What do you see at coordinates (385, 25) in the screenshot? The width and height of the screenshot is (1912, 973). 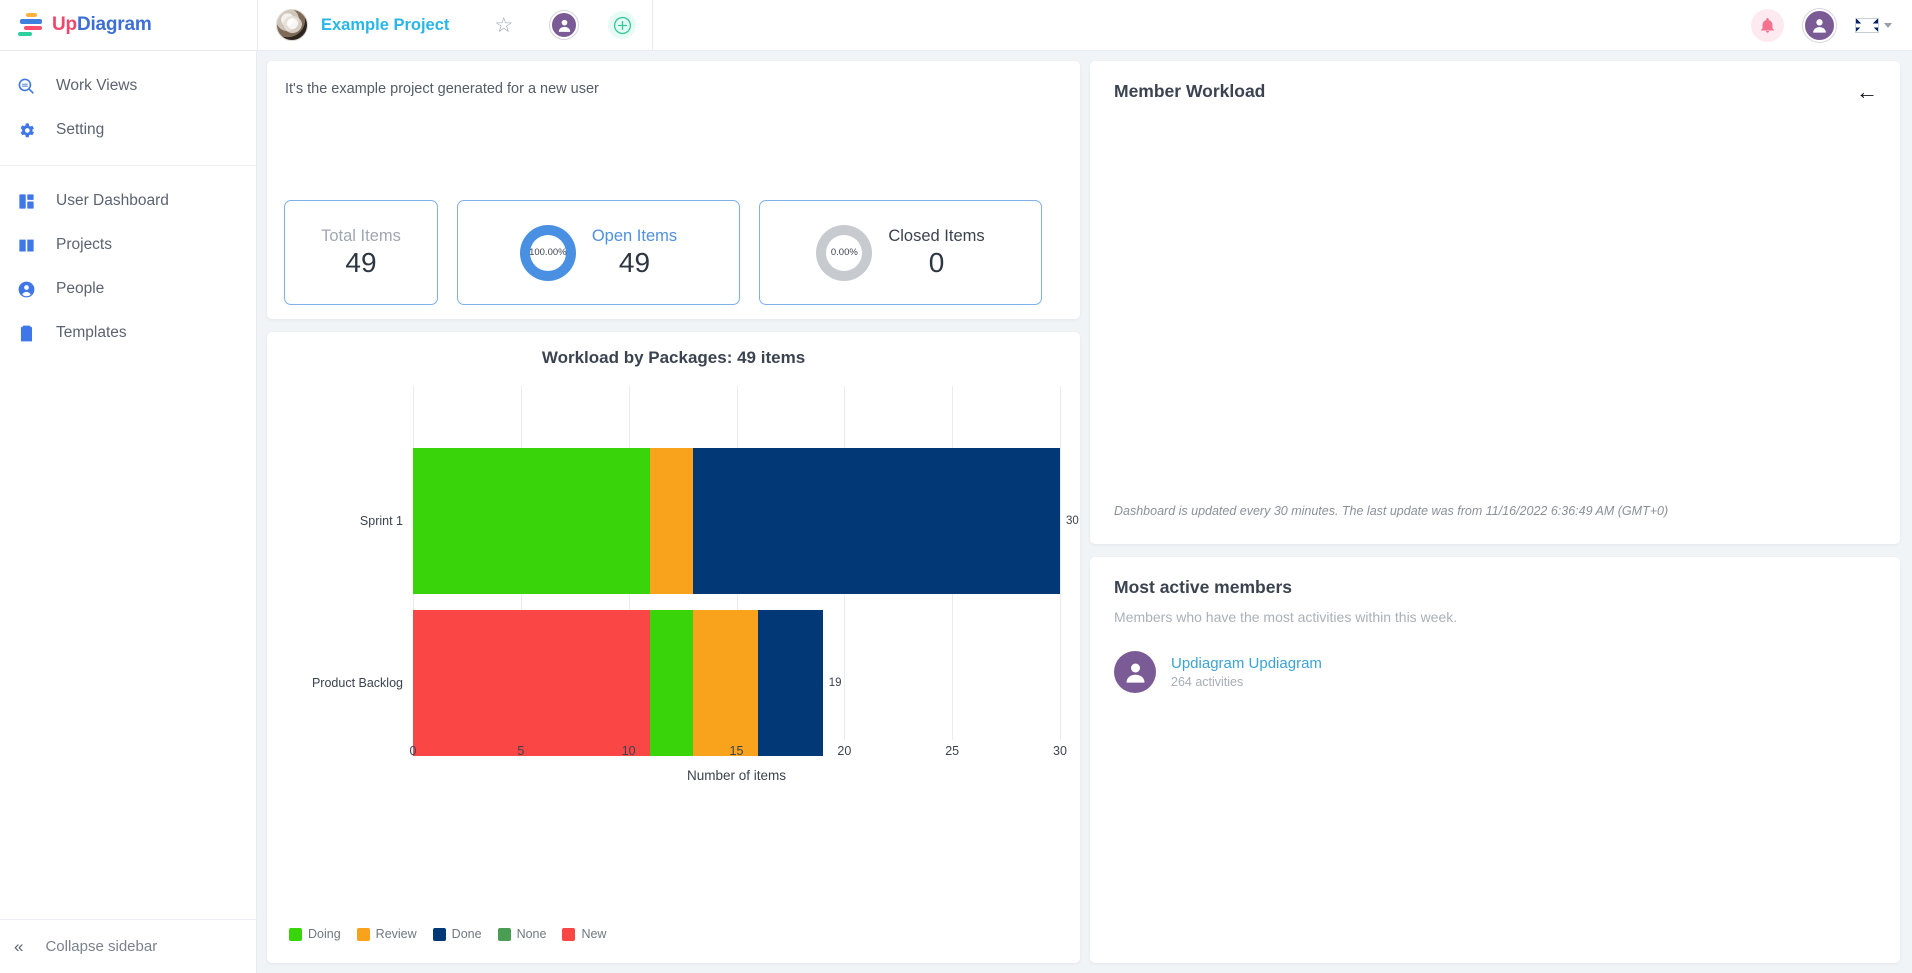 I see `project-name: Example Project` at bounding box center [385, 25].